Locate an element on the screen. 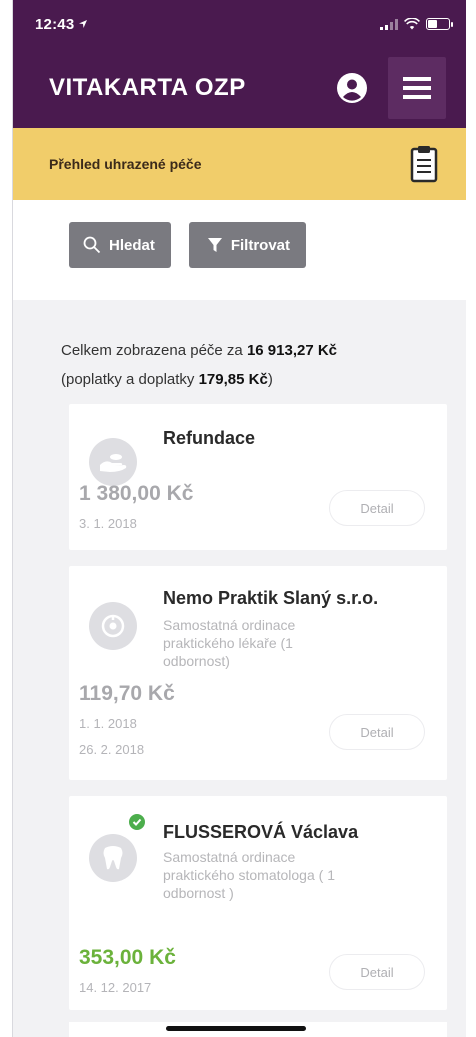 The width and height of the screenshot is (476, 1037). hamburger-menu-icon is located at coordinates (417, 88).